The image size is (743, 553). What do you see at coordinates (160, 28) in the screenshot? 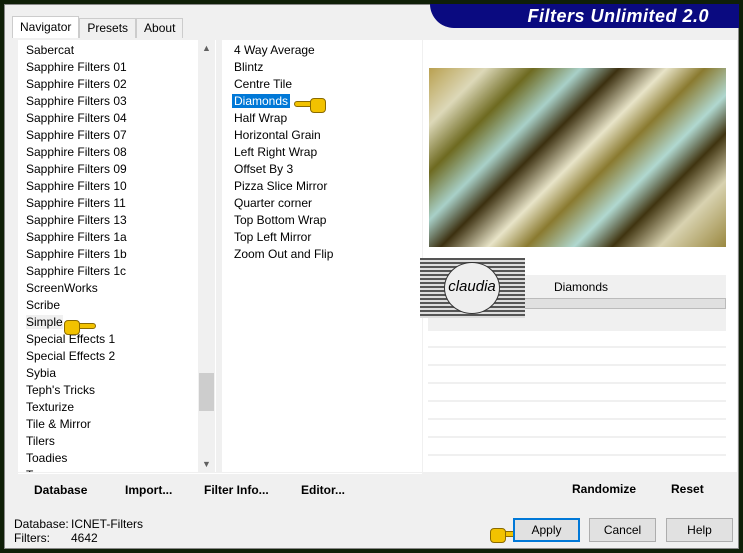
I see `tab-about: About` at bounding box center [160, 28].